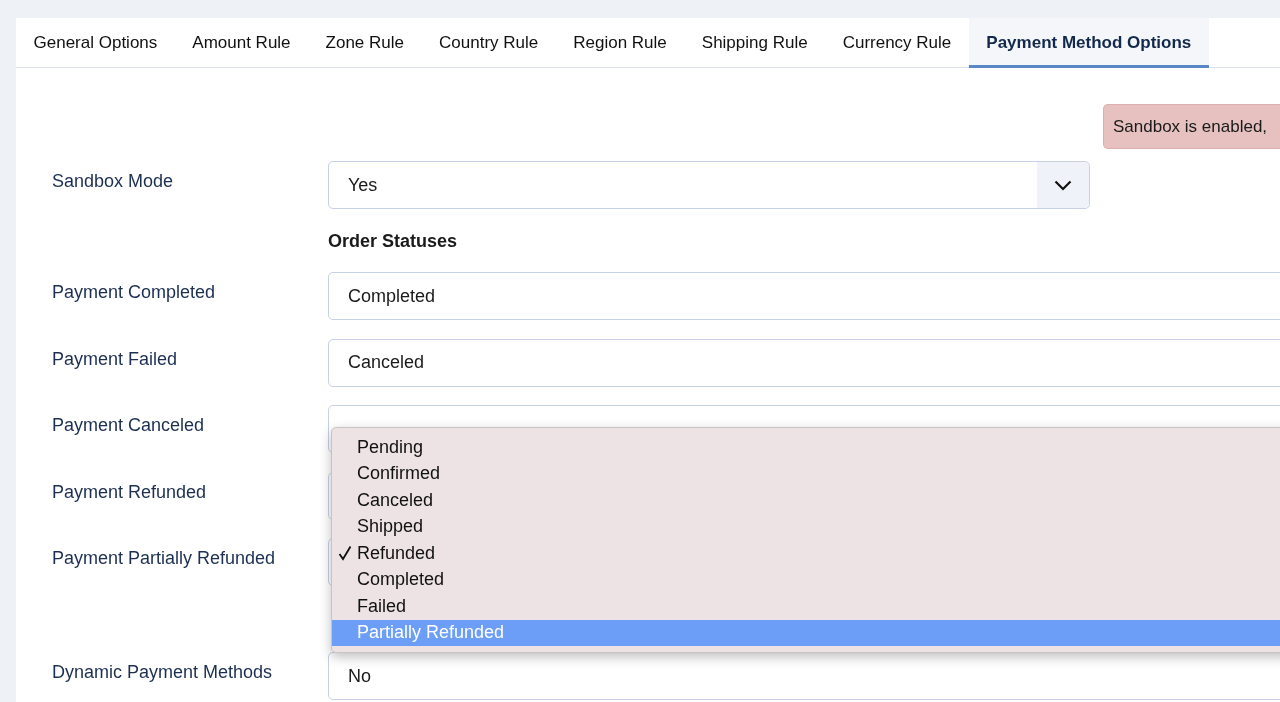 The width and height of the screenshot is (1280, 702). What do you see at coordinates (129, 425) in the screenshot?
I see `field-label: Payment Canceled` at bounding box center [129, 425].